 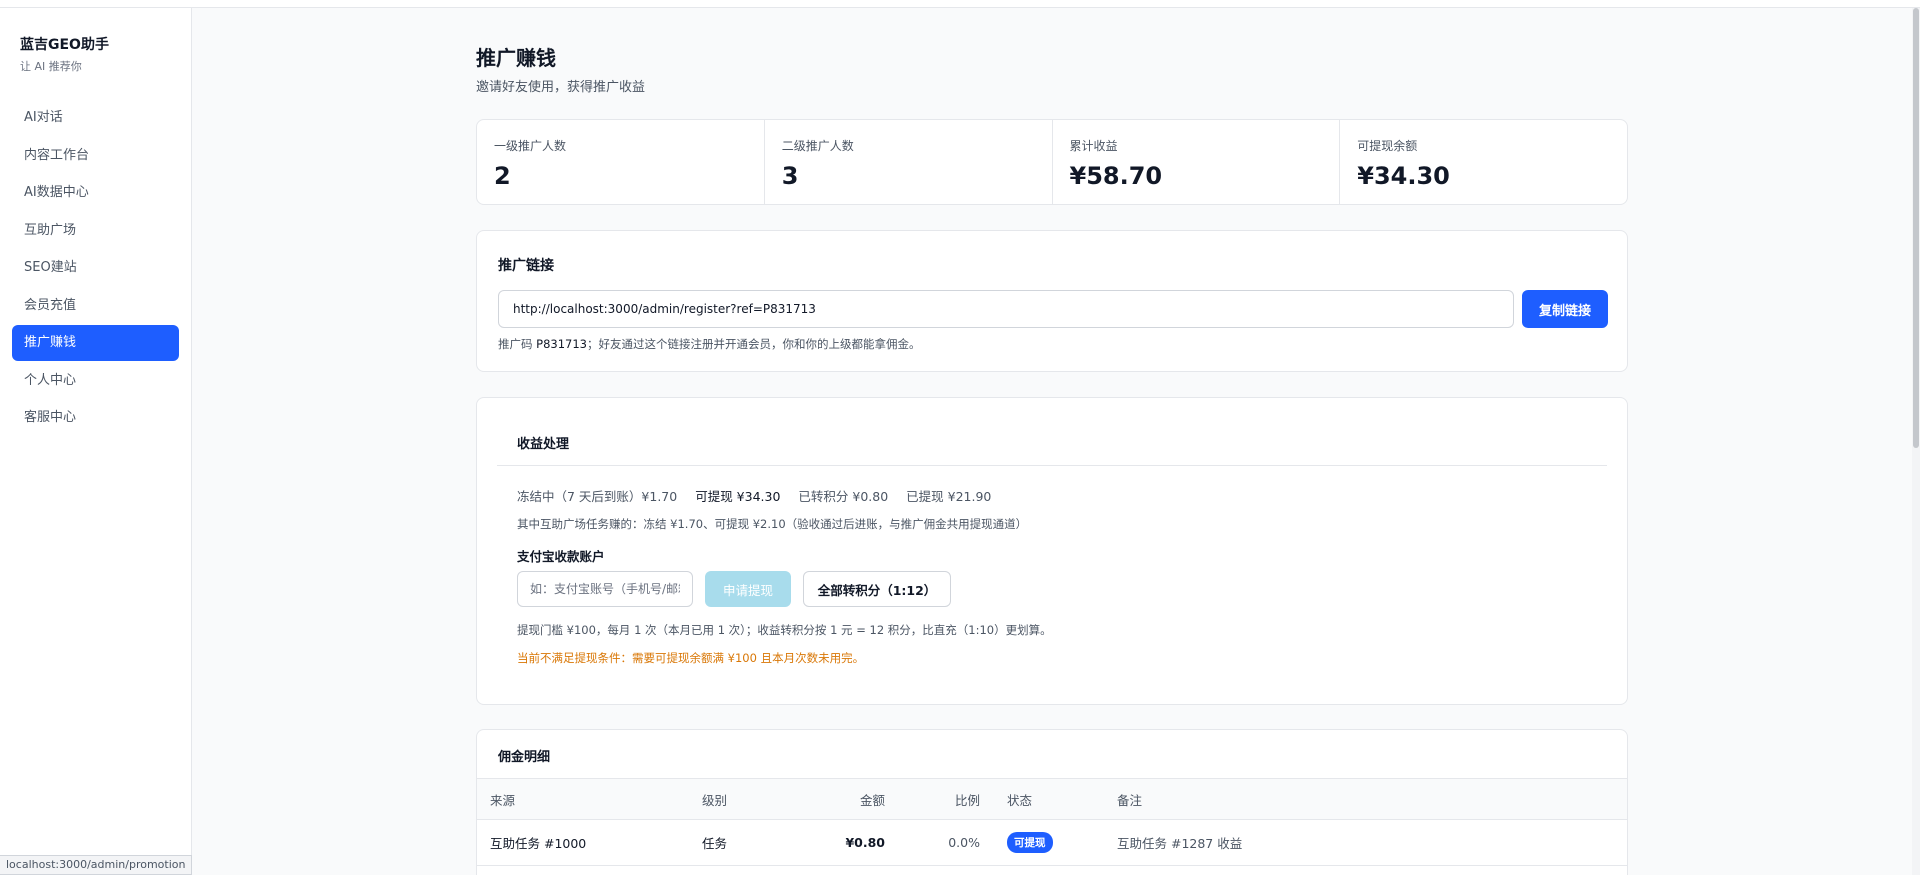 What do you see at coordinates (605, 589) in the screenshot?
I see `alipay-account-input` at bounding box center [605, 589].